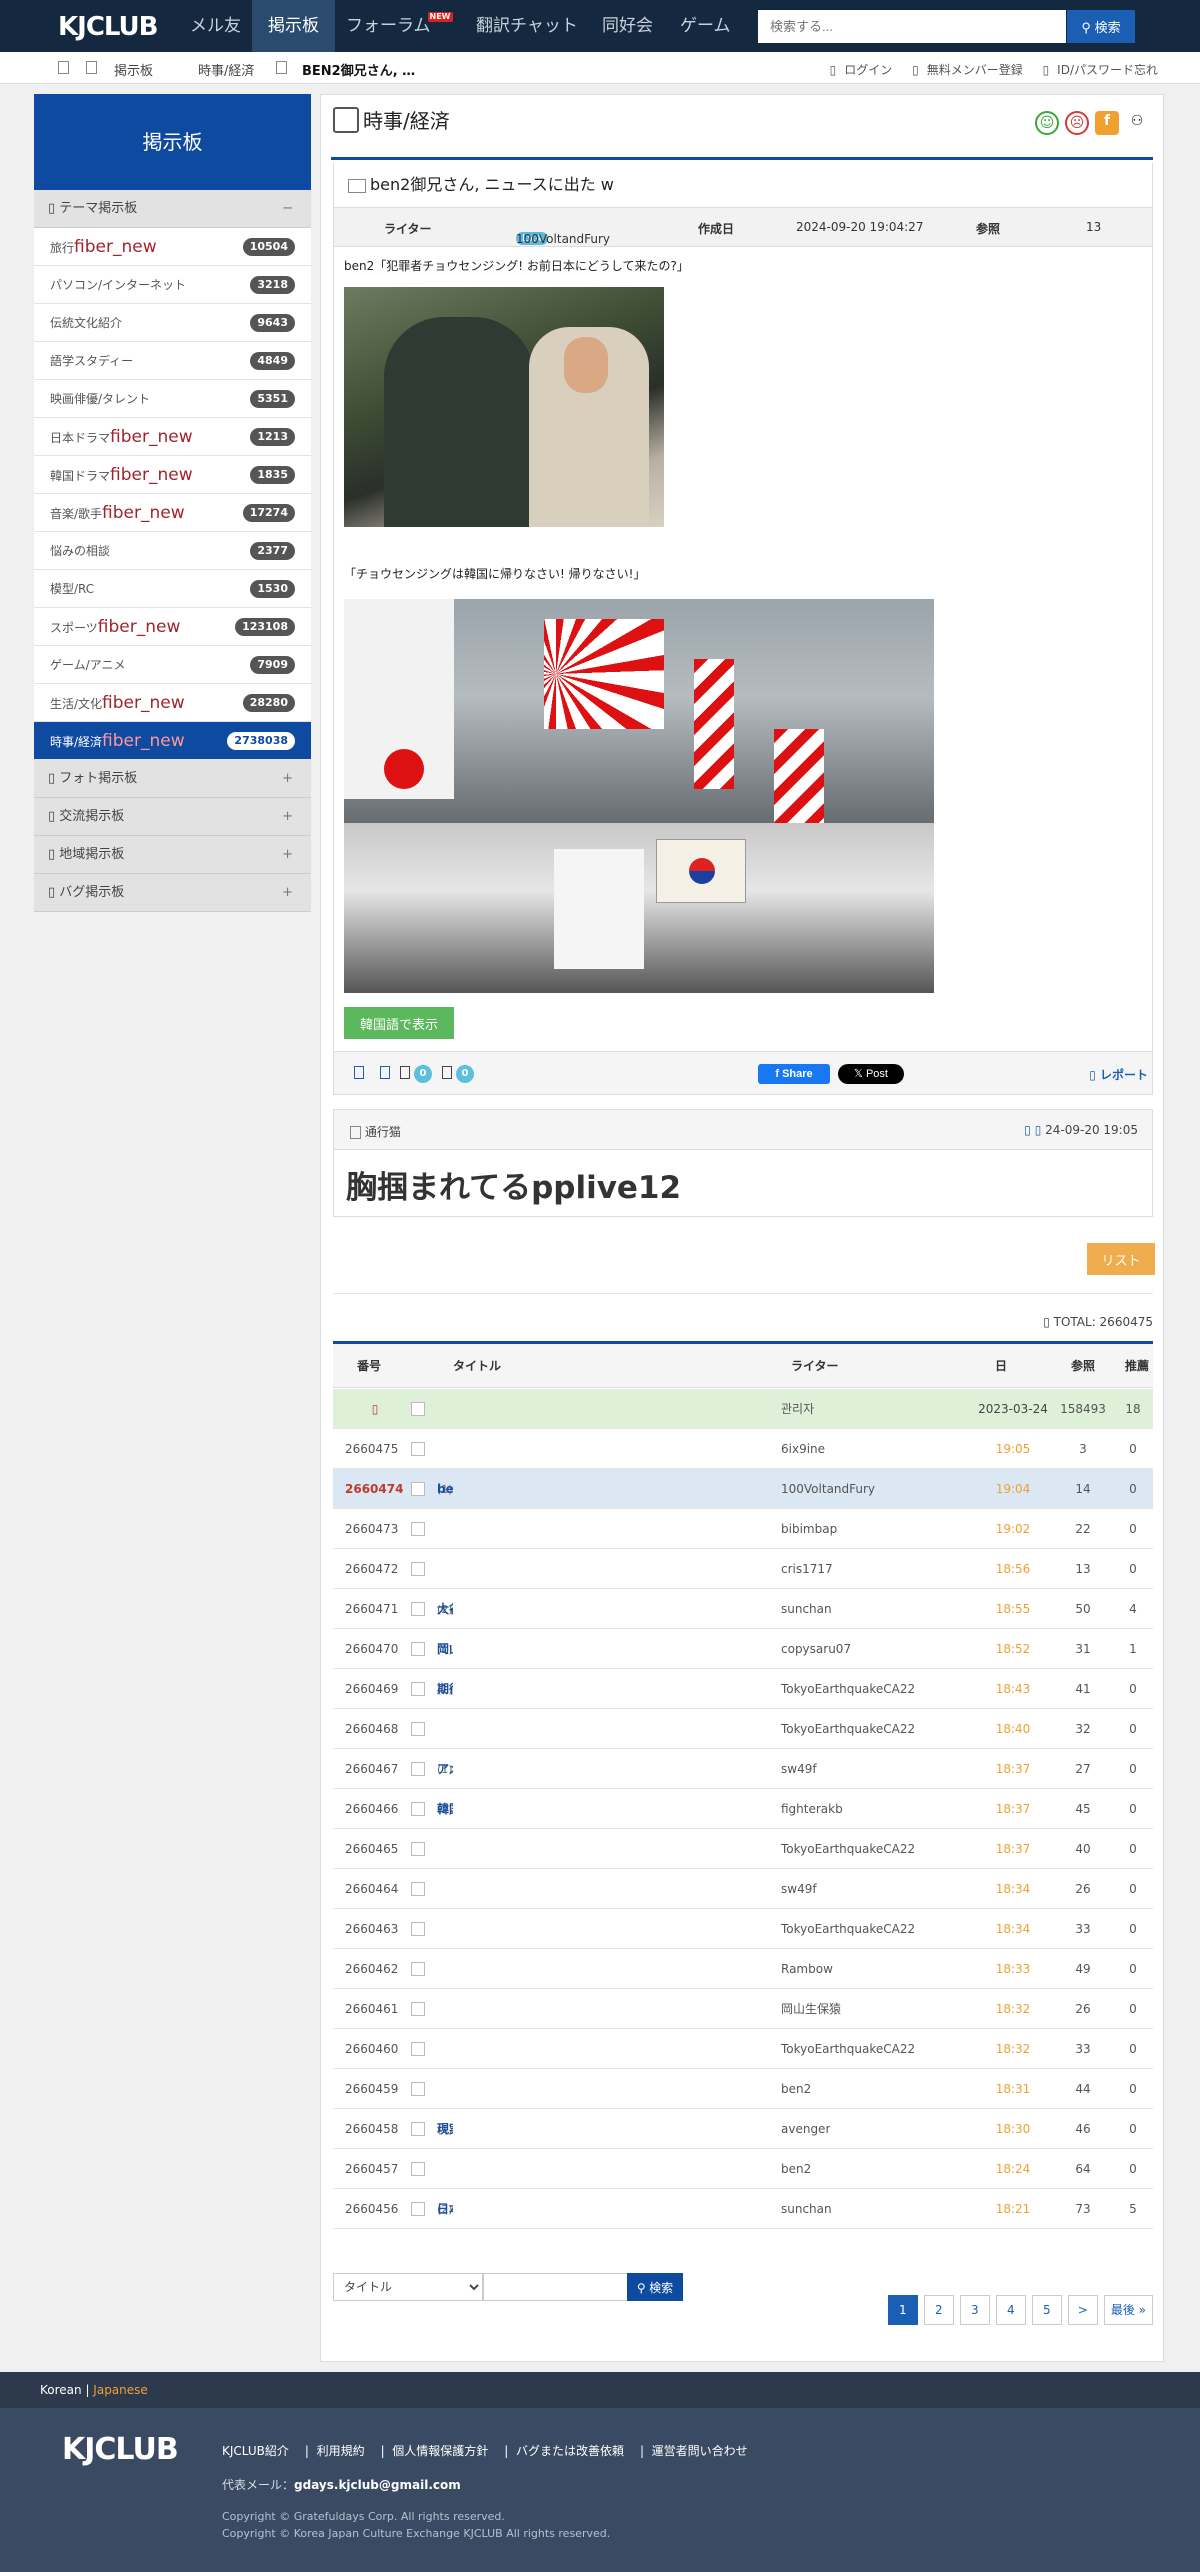 The image size is (1200, 2572). I want to click on page-button: 2, so click(938, 2310).